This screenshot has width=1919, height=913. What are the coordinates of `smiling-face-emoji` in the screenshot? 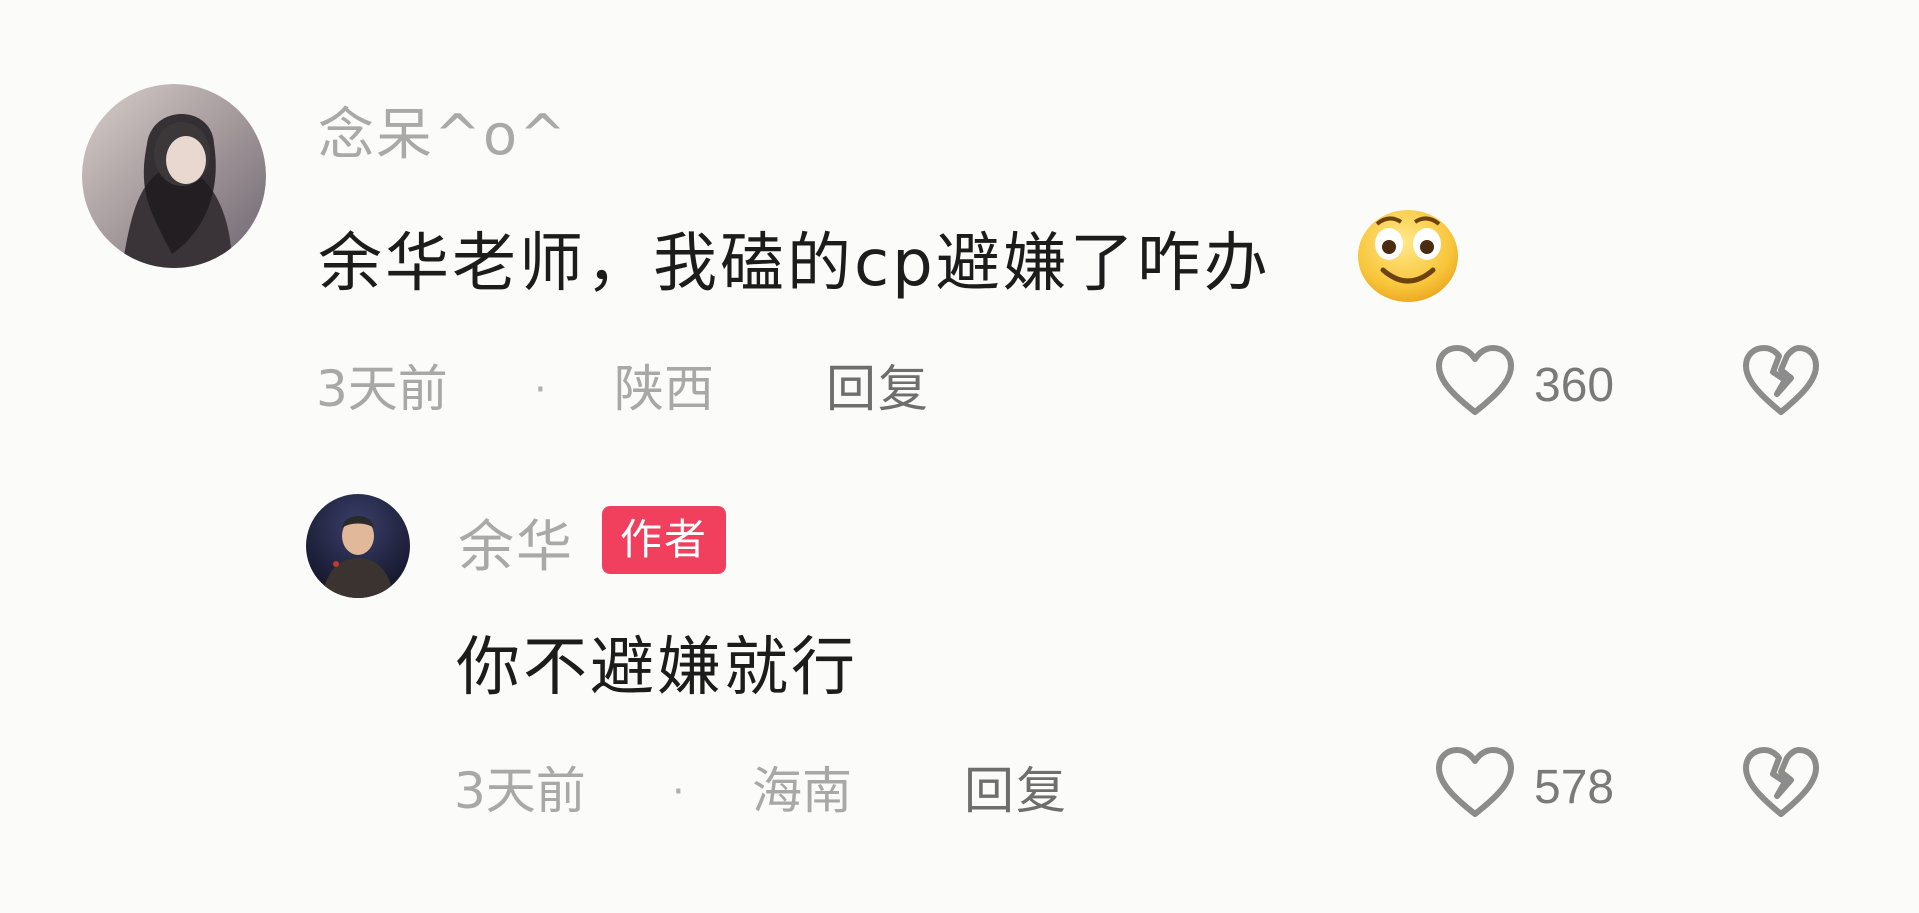 It's located at (1408, 254).